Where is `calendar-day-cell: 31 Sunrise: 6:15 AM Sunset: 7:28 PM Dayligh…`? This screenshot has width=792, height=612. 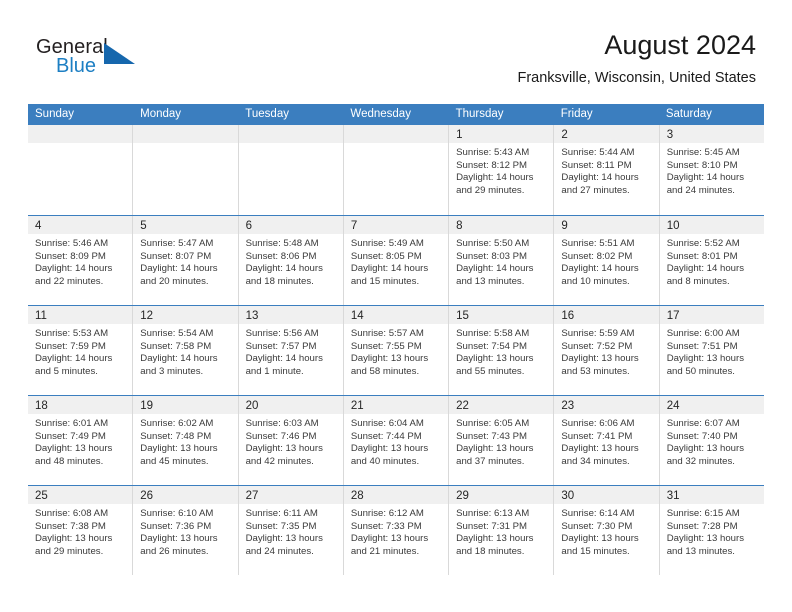
calendar-day-cell: 31 Sunrise: 6:15 AM Sunset: 7:28 PM Dayligh… is located at coordinates (711, 530).